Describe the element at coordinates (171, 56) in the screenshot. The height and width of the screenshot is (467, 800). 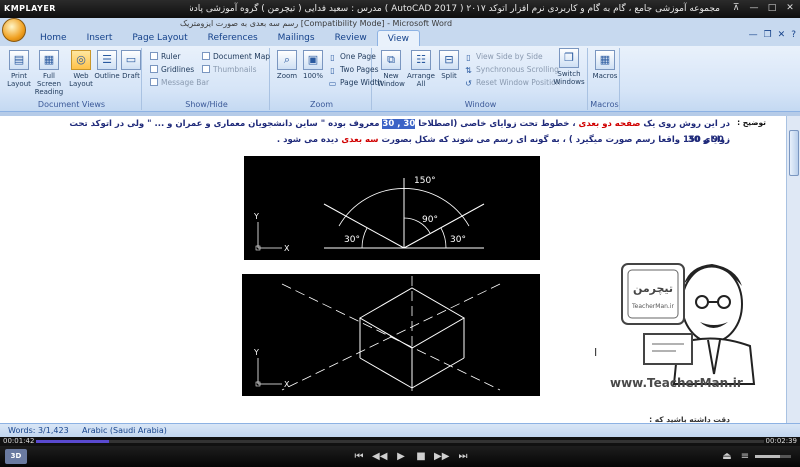
I see `ruler-label: Ruler` at that location.